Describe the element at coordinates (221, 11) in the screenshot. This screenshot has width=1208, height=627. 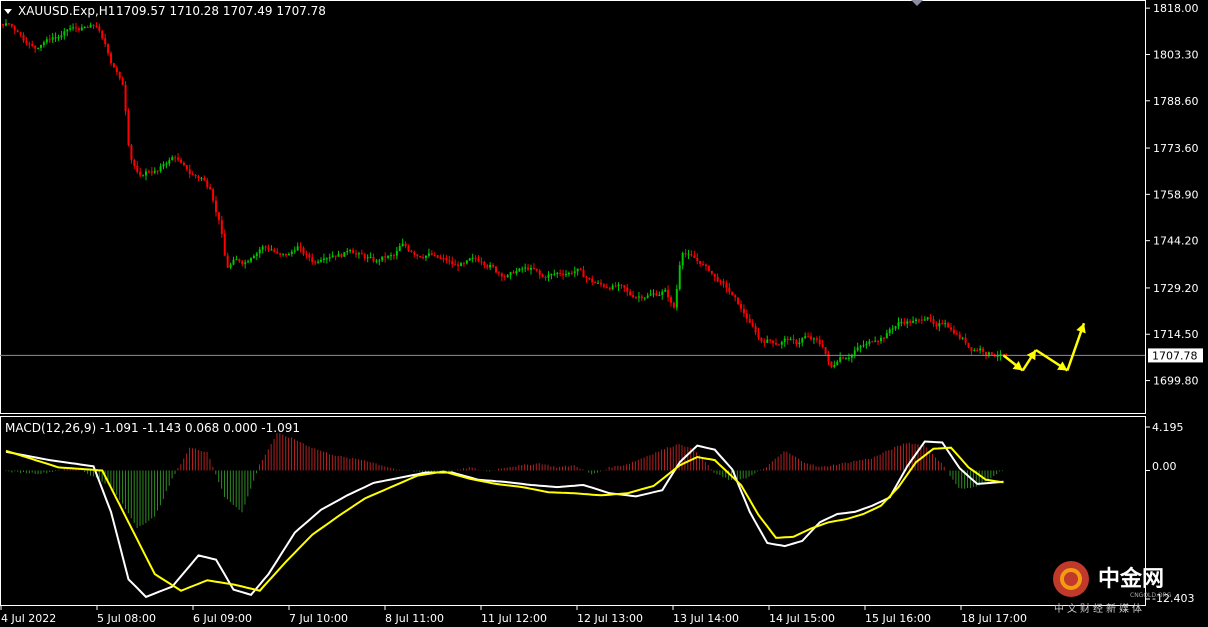
I see `ohlc-values: 1709.57 1710.28 1707.49 1707.78` at that location.